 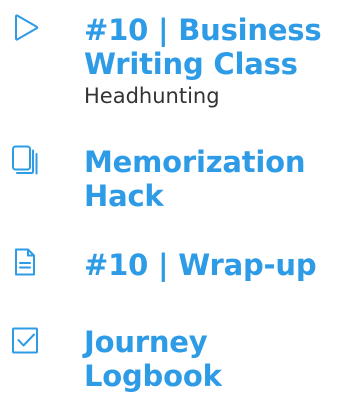 What do you see at coordinates (25, 262) in the screenshot?
I see `document-icon` at bounding box center [25, 262].